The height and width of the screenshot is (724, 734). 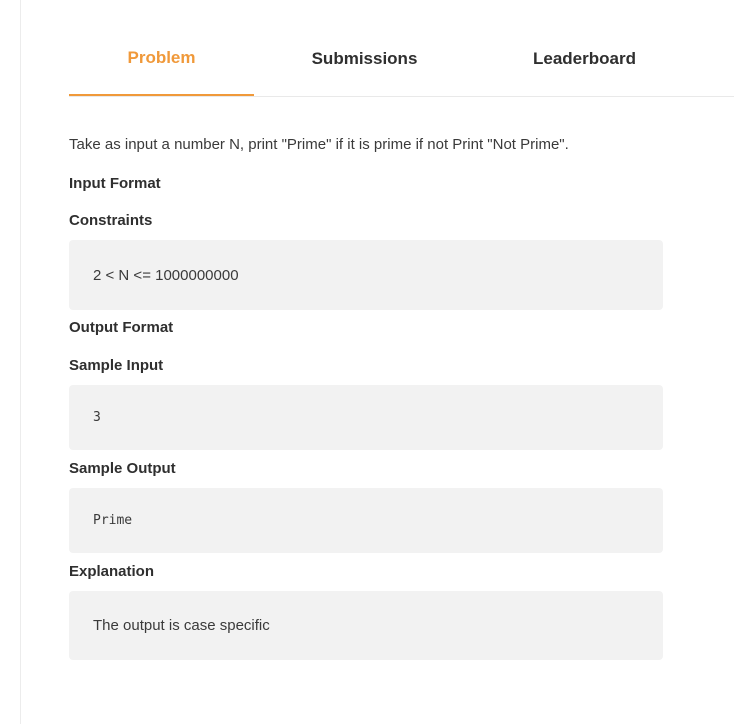 What do you see at coordinates (364, 58) in the screenshot?
I see `tab-submissions-label: Submissions` at bounding box center [364, 58].